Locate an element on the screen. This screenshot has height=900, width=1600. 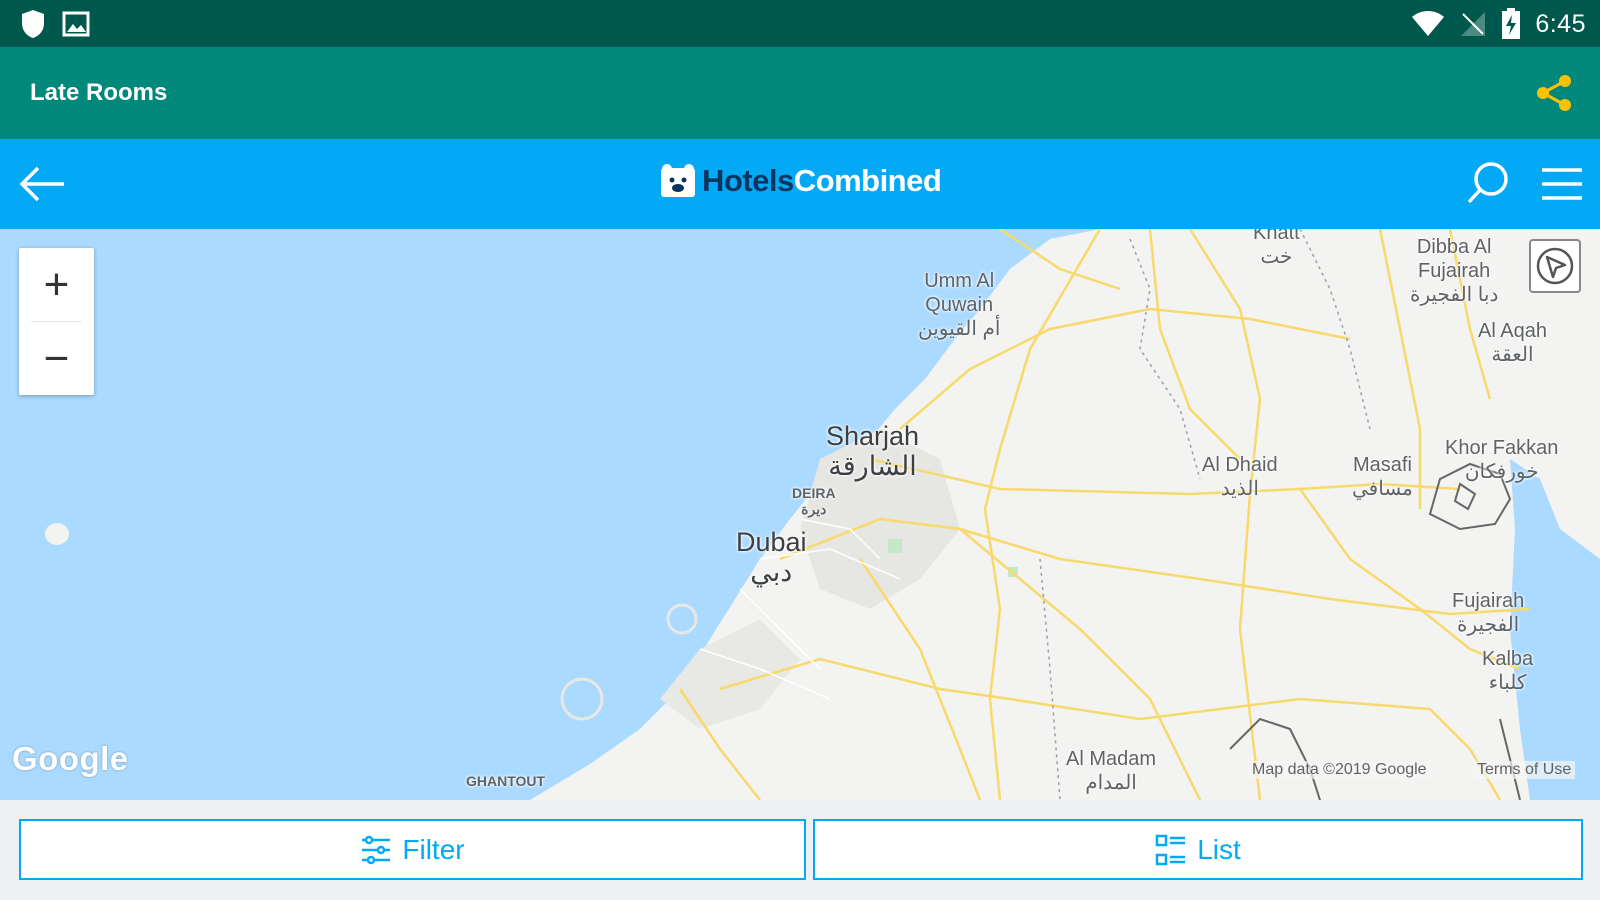
app-bar: Late Rooms is located at coordinates (800, 93).